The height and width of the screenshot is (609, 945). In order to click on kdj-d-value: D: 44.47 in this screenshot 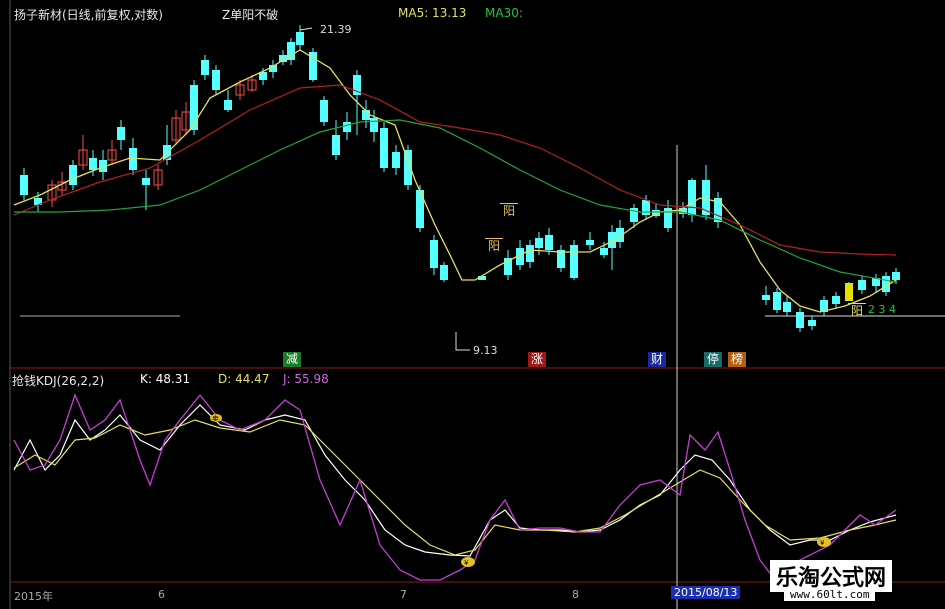, I will do `click(244, 379)`.